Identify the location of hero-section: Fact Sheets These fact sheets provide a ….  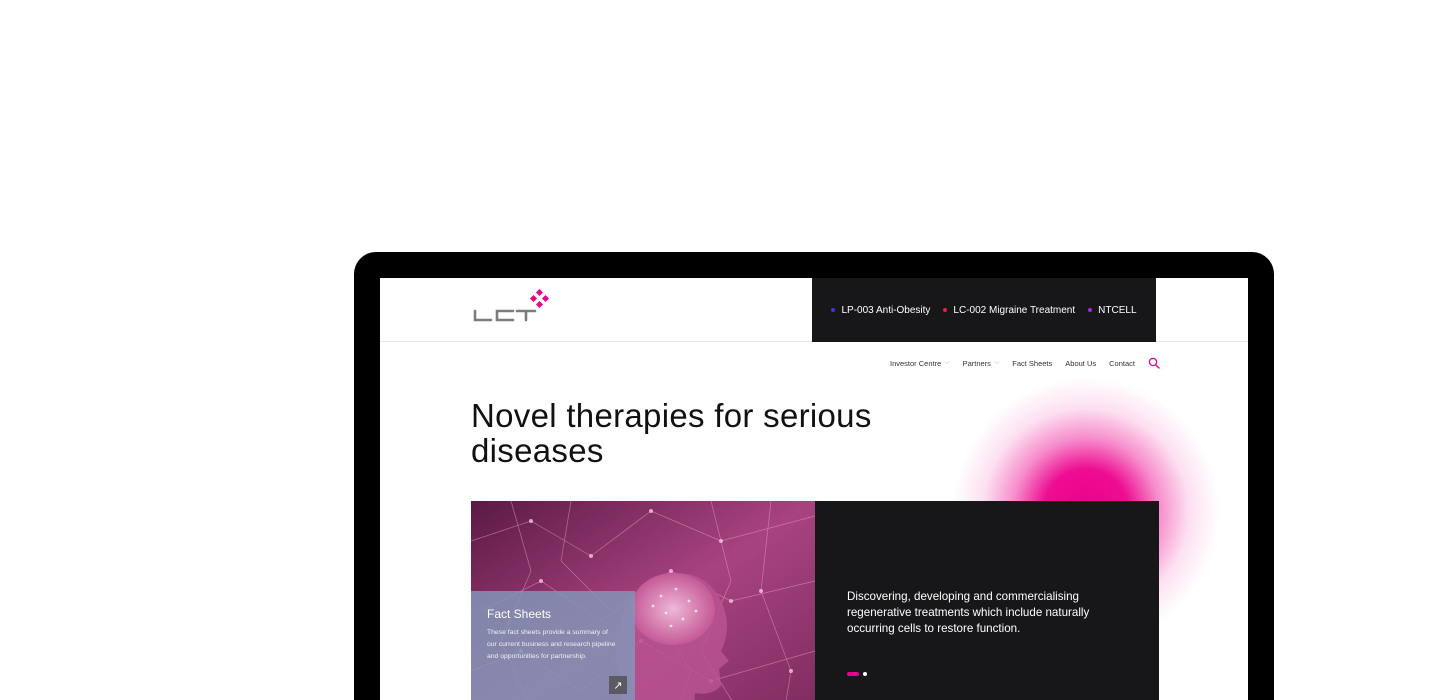
(815, 600).